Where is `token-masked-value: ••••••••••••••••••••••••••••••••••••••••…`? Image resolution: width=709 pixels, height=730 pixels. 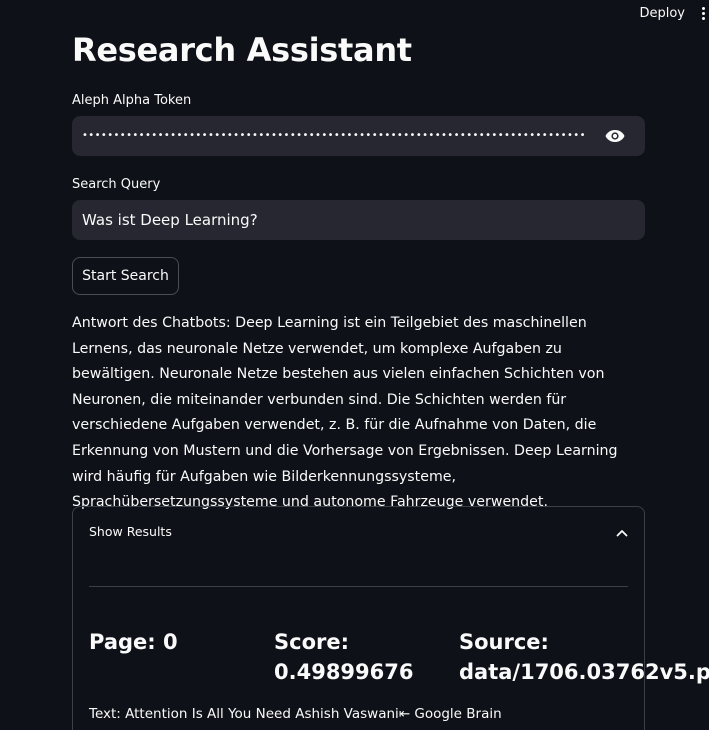 token-masked-value: ••••••••••••••••••••••••••••••••••••••••… is located at coordinates (328, 136).